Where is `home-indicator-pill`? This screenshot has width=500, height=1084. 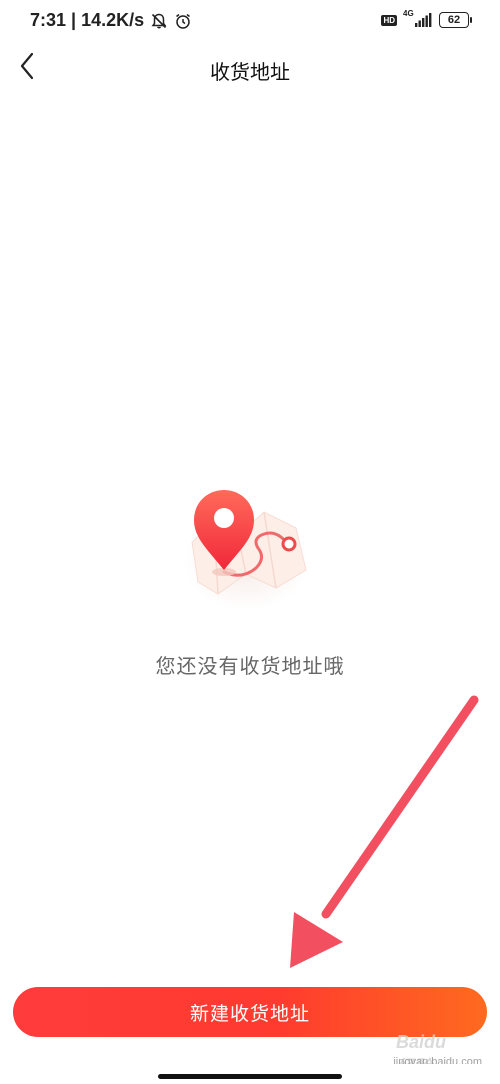 home-indicator-pill is located at coordinates (250, 1076).